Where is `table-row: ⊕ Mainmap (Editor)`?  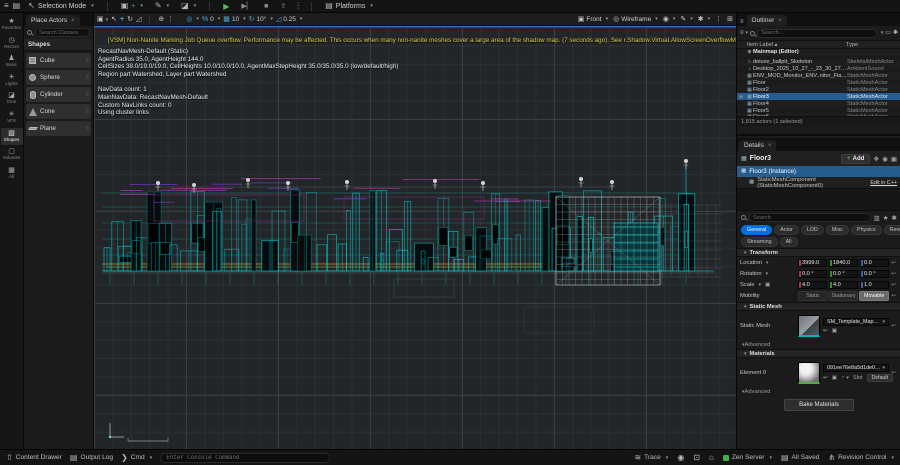 table-row: ⊕ Mainmap (Editor) is located at coordinates (818, 52).